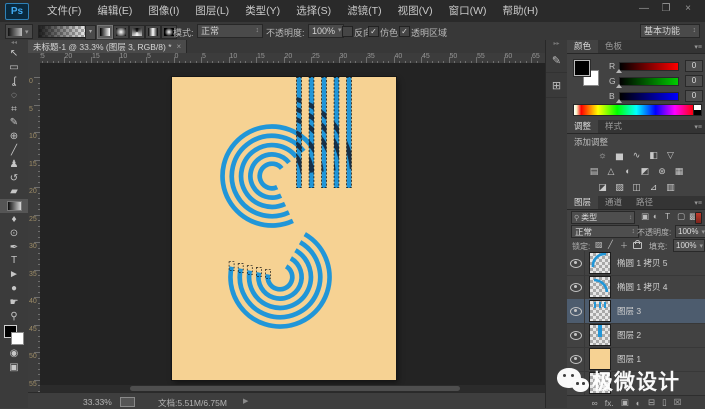 This screenshot has width=705, height=409. I want to click on eyedropper-tool: ✎, so click(14, 123).